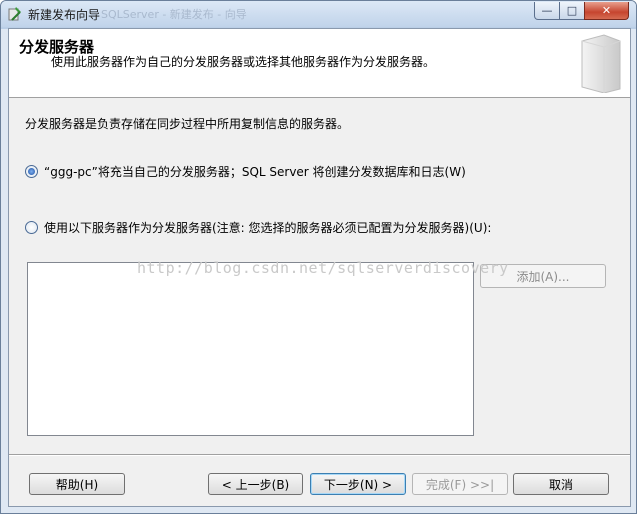  I want to click on cancel-button: 取消, so click(561, 484).